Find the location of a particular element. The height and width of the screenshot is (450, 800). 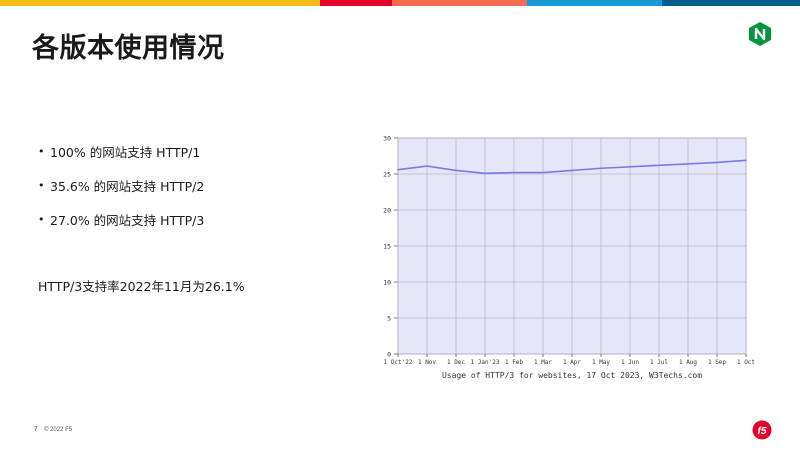

x-tick-label: 1 Jul is located at coordinates (659, 362).